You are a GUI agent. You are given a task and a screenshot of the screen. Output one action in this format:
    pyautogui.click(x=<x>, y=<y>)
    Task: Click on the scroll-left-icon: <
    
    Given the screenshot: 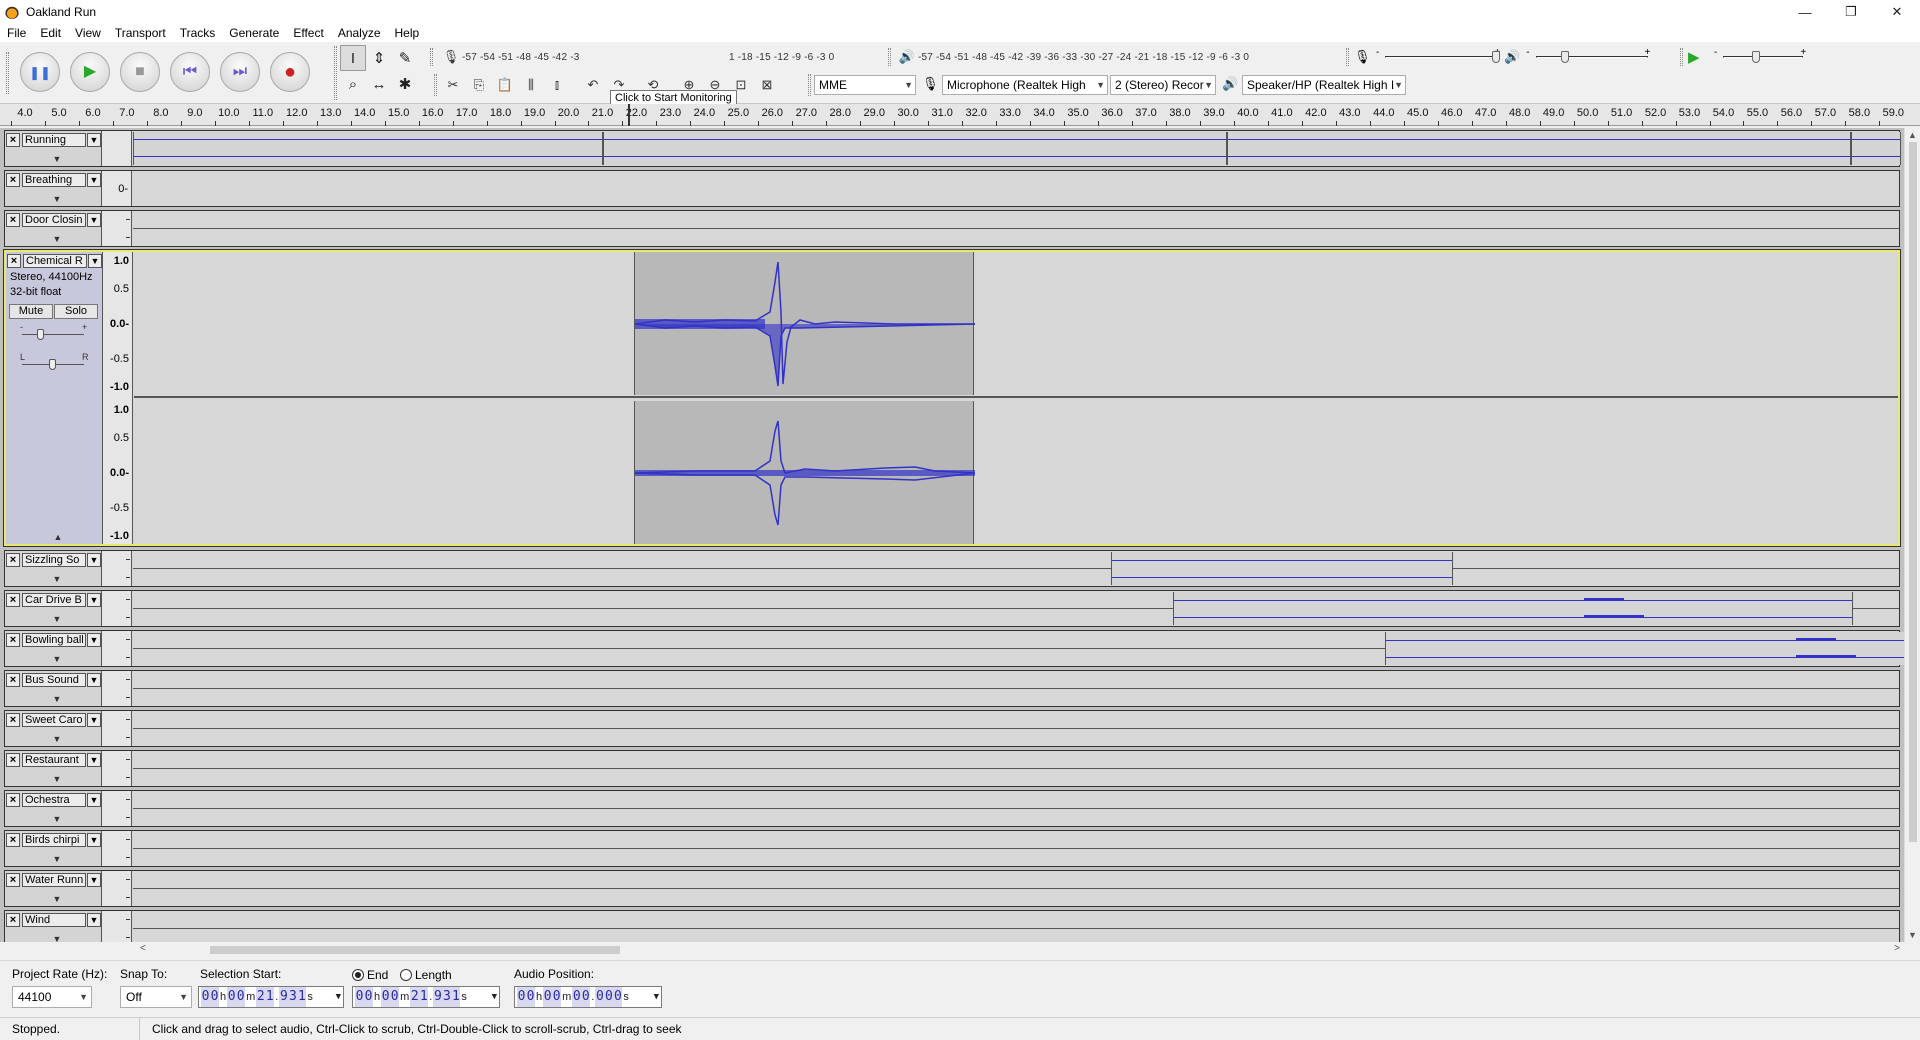 What is the action you would take?
    pyautogui.click(x=143, y=948)
    